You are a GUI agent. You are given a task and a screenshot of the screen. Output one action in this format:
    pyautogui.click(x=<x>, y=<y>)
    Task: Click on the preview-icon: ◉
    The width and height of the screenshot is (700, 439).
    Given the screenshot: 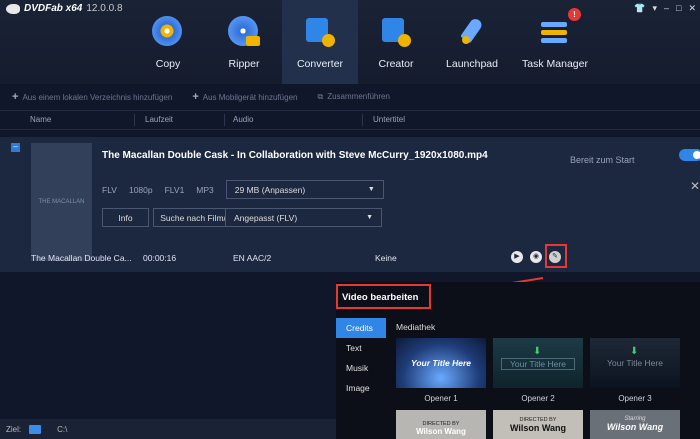 What is the action you would take?
    pyautogui.click(x=536, y=257)
    